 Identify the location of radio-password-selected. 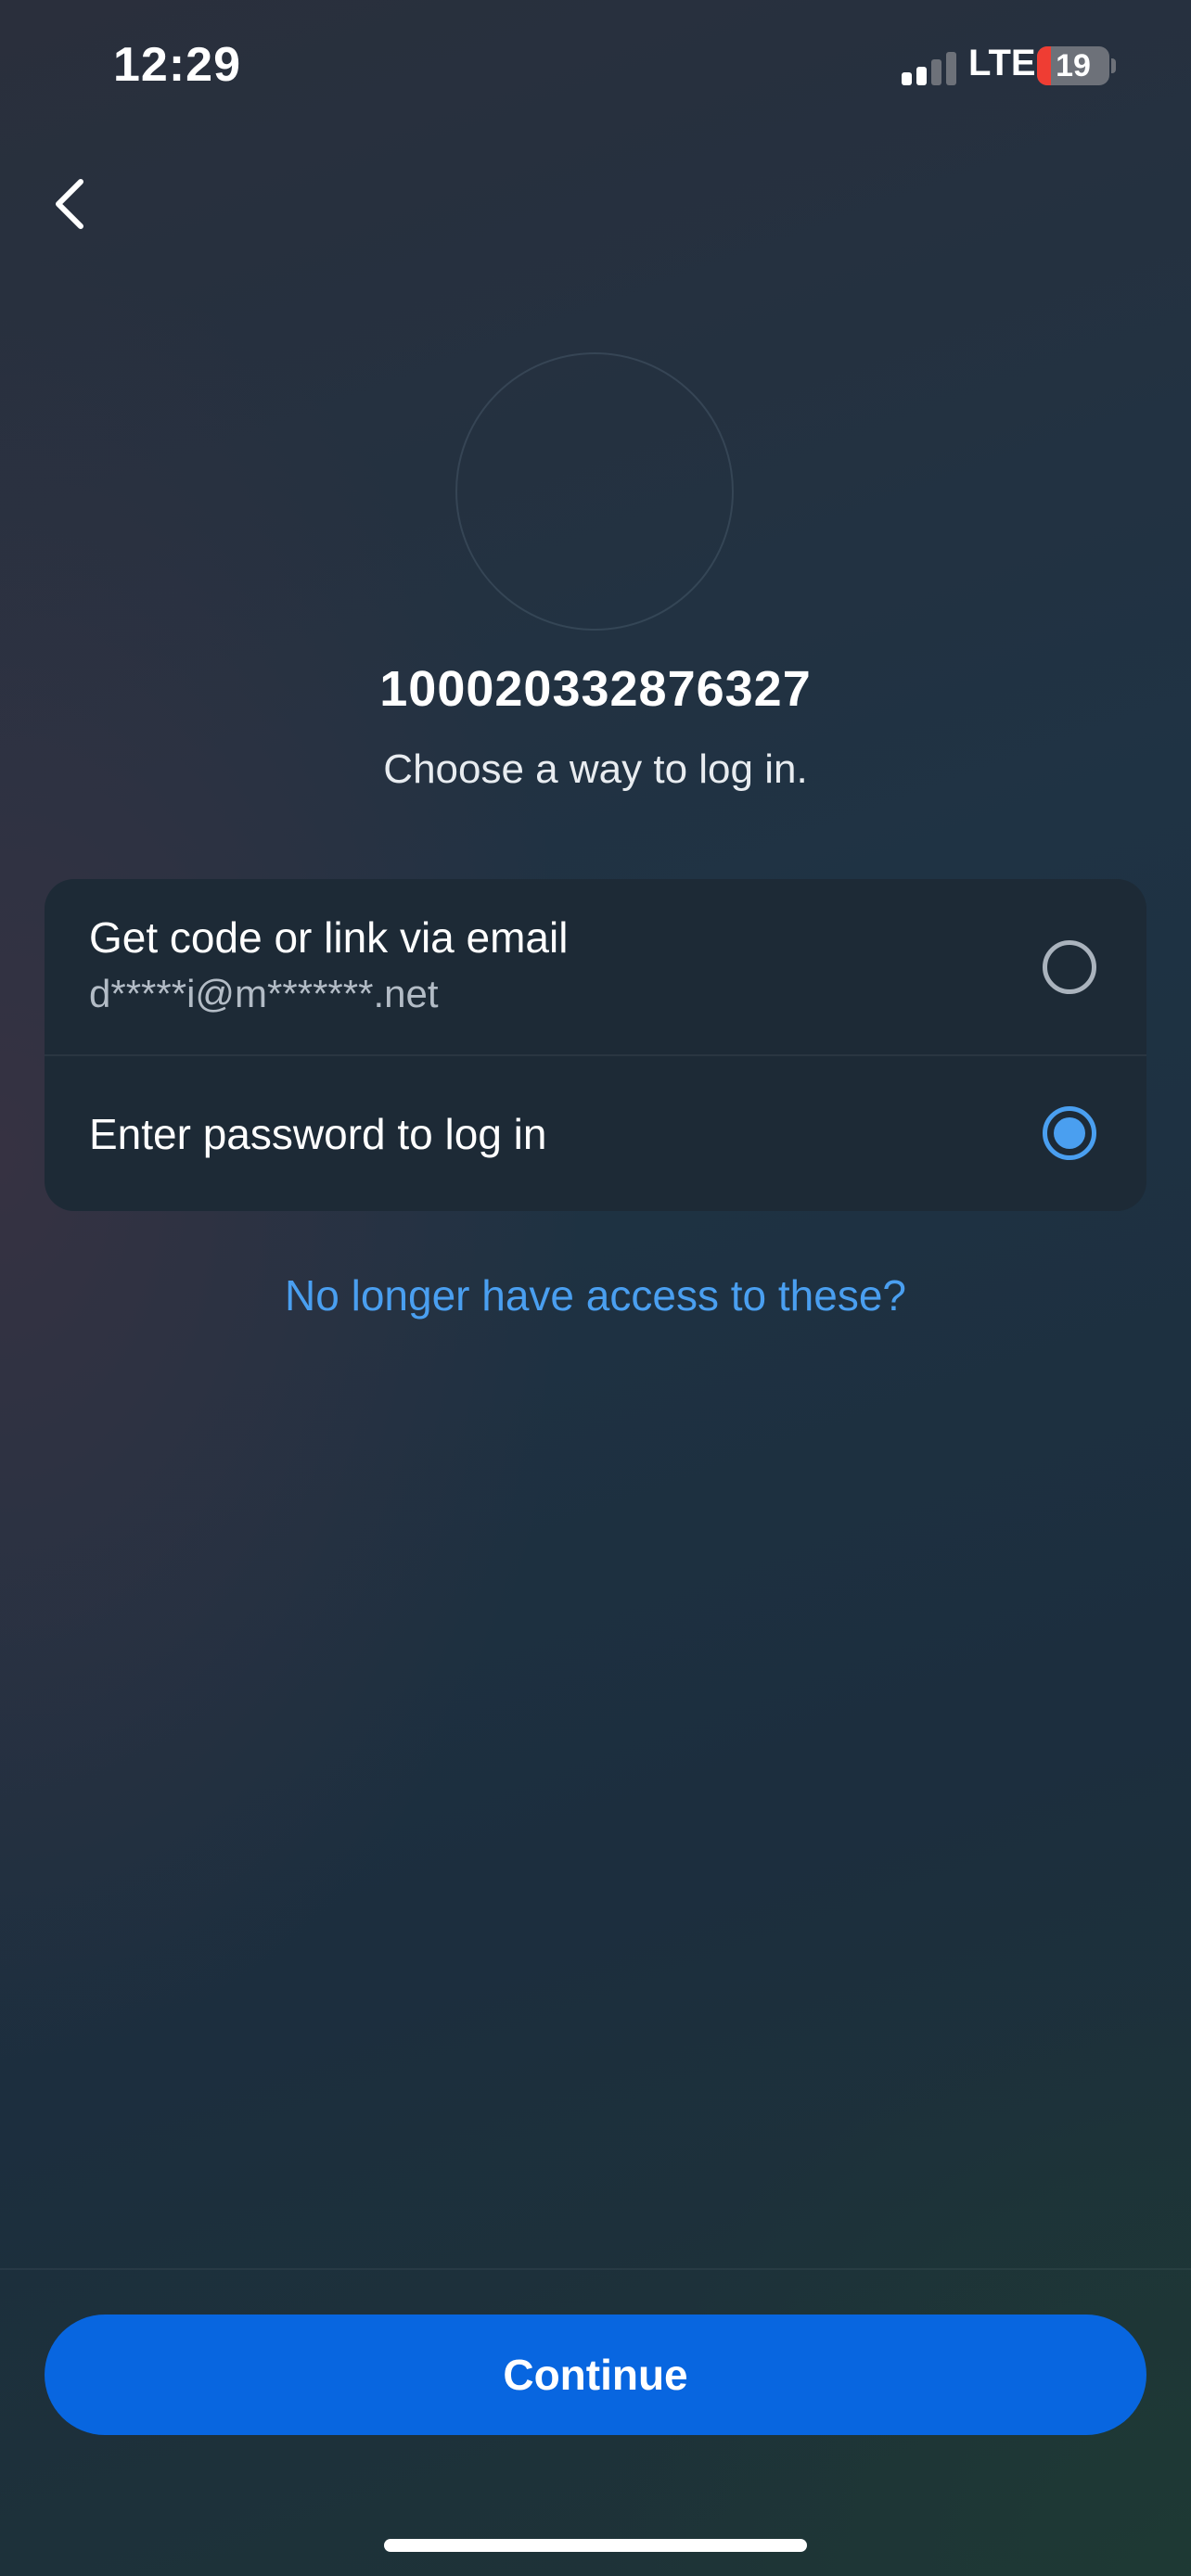
(1069, 1133).